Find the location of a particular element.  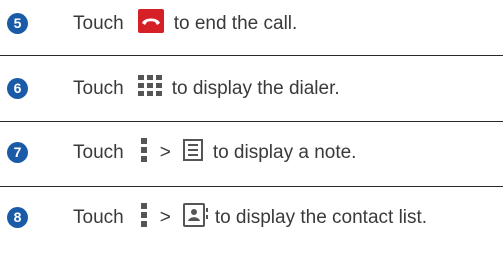

contact-card-icon is located at coordinates (195, 218).